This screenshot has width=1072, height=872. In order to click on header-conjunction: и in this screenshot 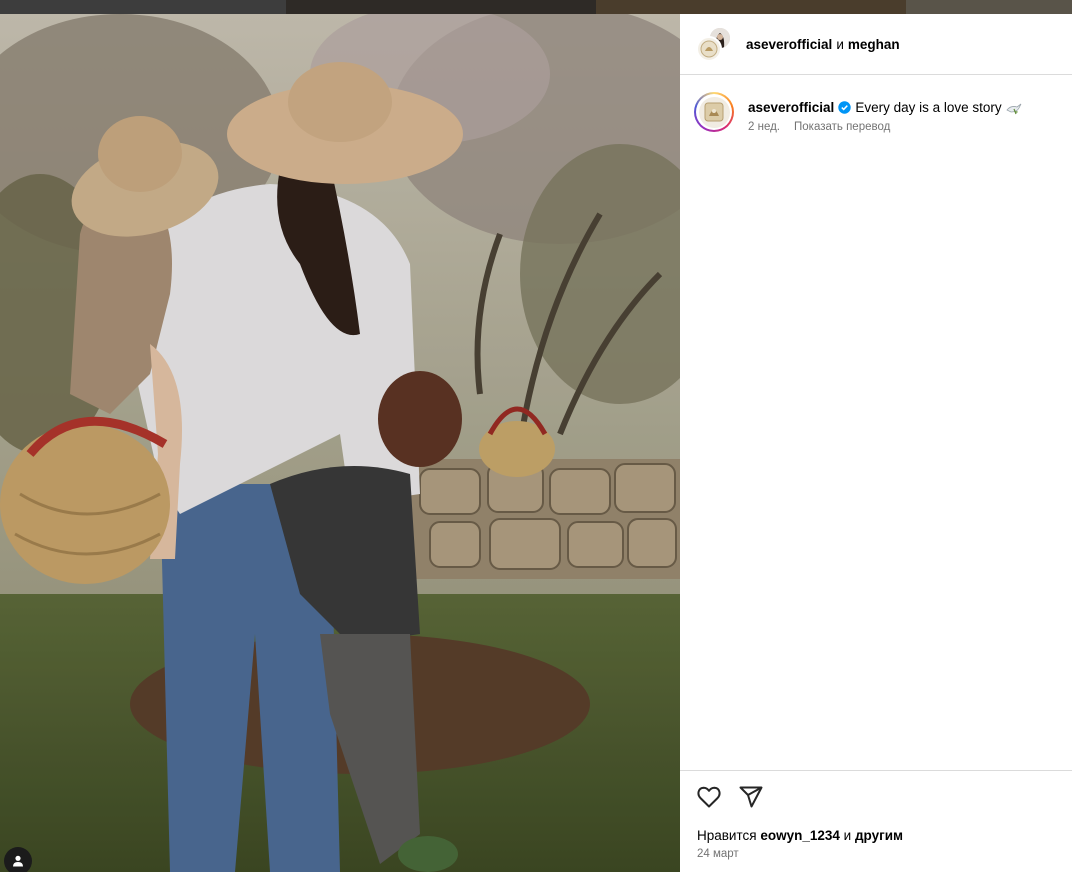, I will do `click(840, 44)`.